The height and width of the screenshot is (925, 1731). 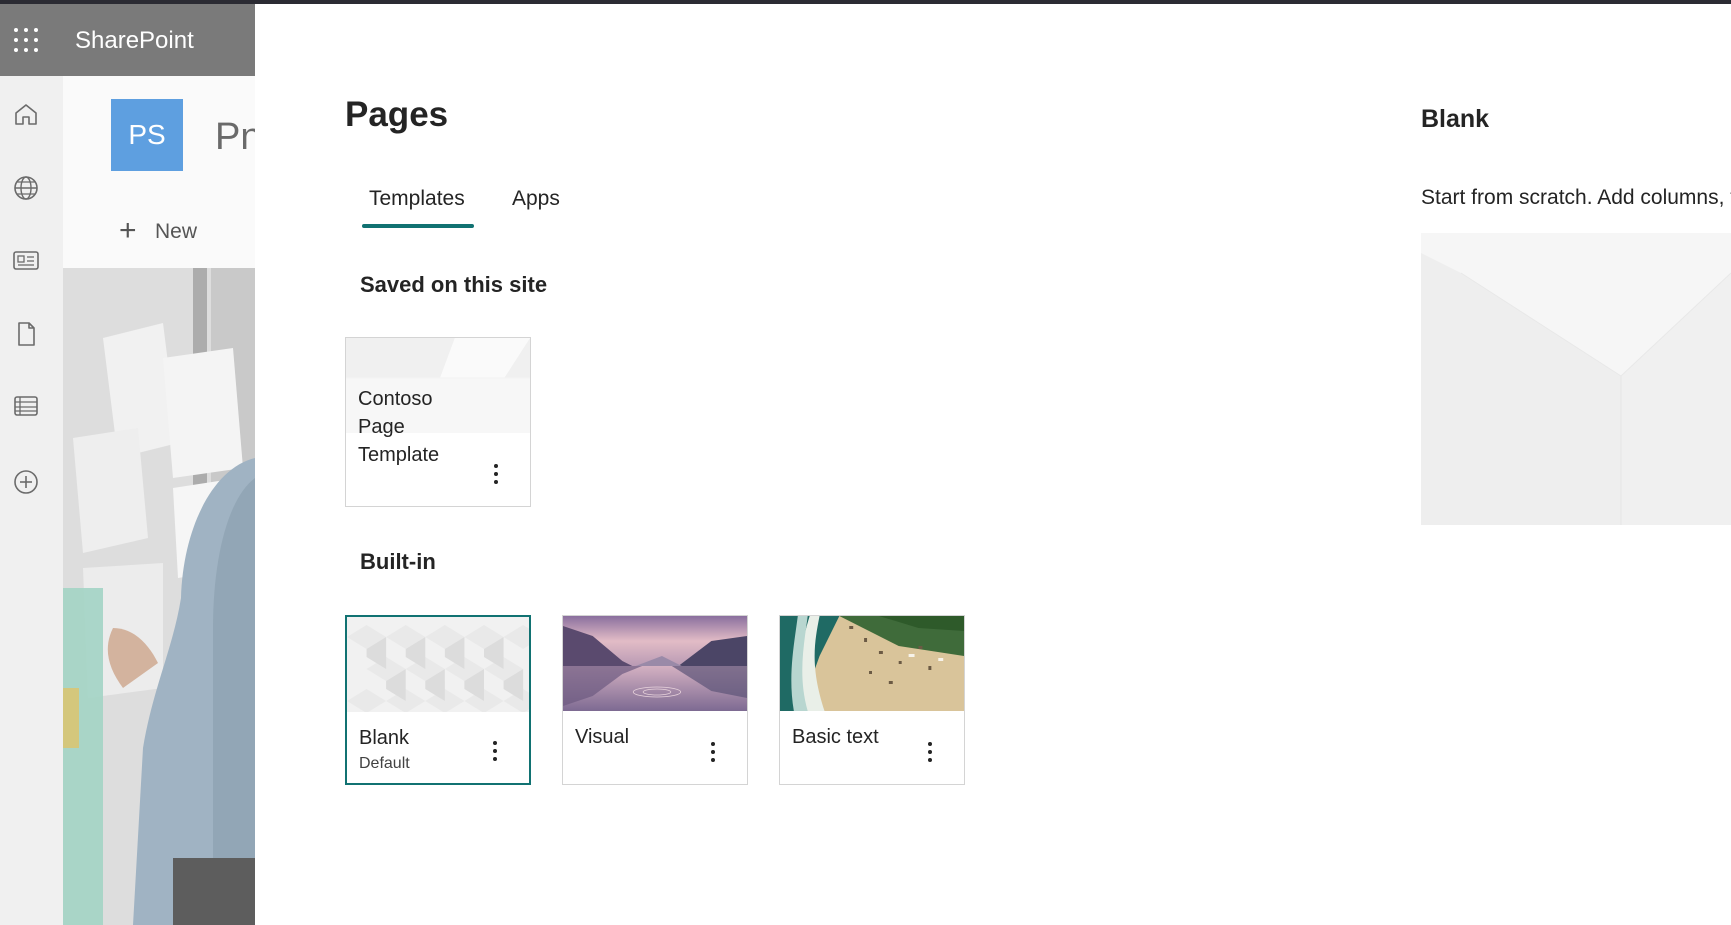 What do you see at coordinates (602, 737) in the screenshot?
I see `template-card-title: Visual` at bounding box center [602, 737].